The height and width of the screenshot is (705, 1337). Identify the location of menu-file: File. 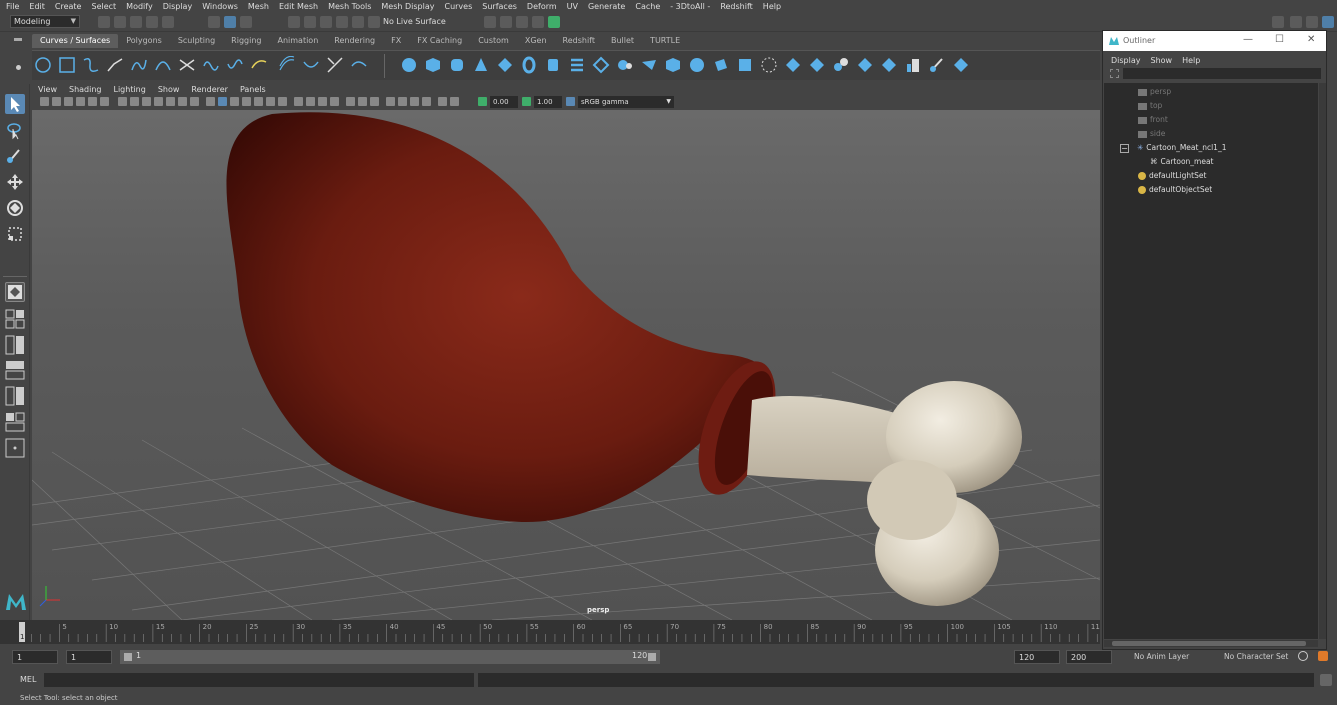
(12, 6).